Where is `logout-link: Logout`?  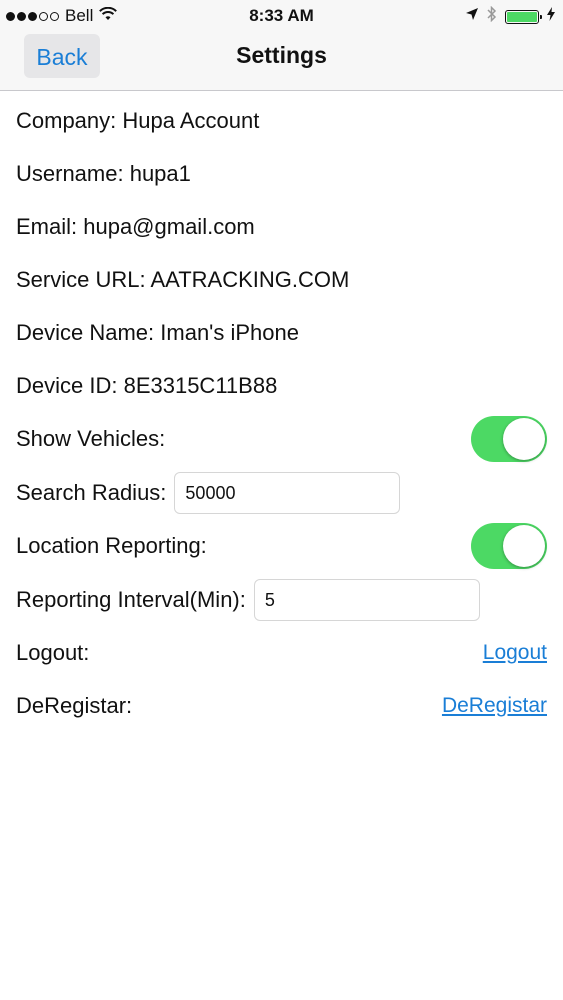 logout-link: Logout is located at coordinates (515, 653).